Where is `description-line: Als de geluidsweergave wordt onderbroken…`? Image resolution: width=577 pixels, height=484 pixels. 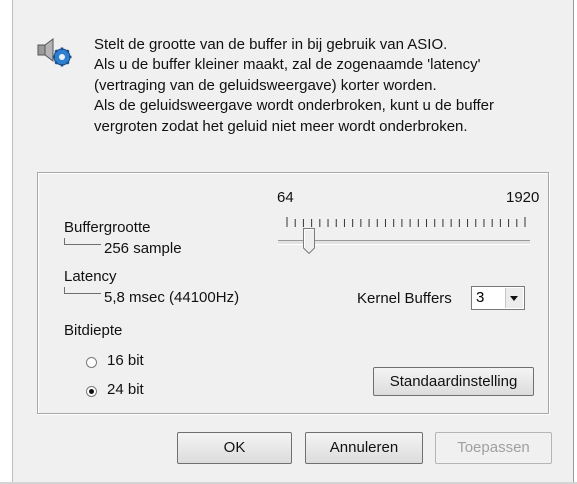 description-line: Als de geluidsweergave wordt onderbroken… is located at coordinates (294, 105).